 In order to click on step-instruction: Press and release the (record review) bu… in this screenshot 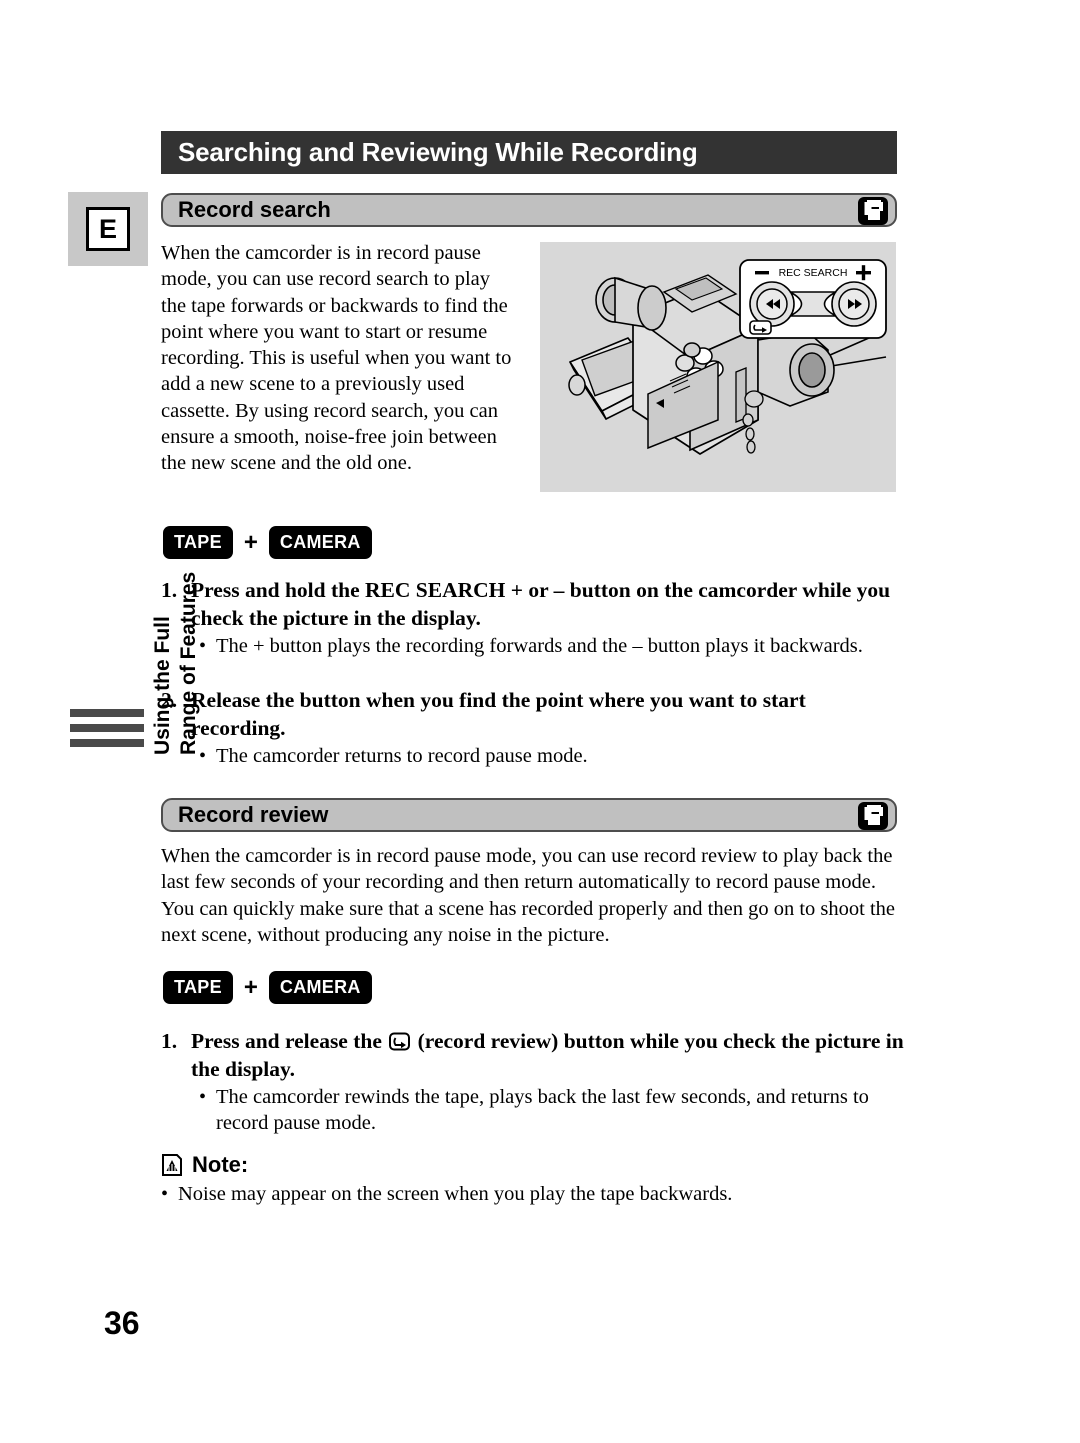, I will do `click(550, 1055)`.